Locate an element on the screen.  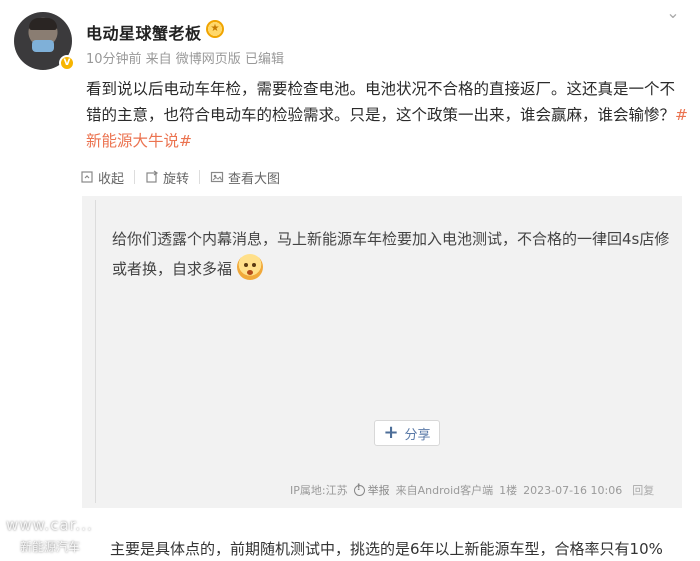
report-icon is located at coordinates (359, 489).